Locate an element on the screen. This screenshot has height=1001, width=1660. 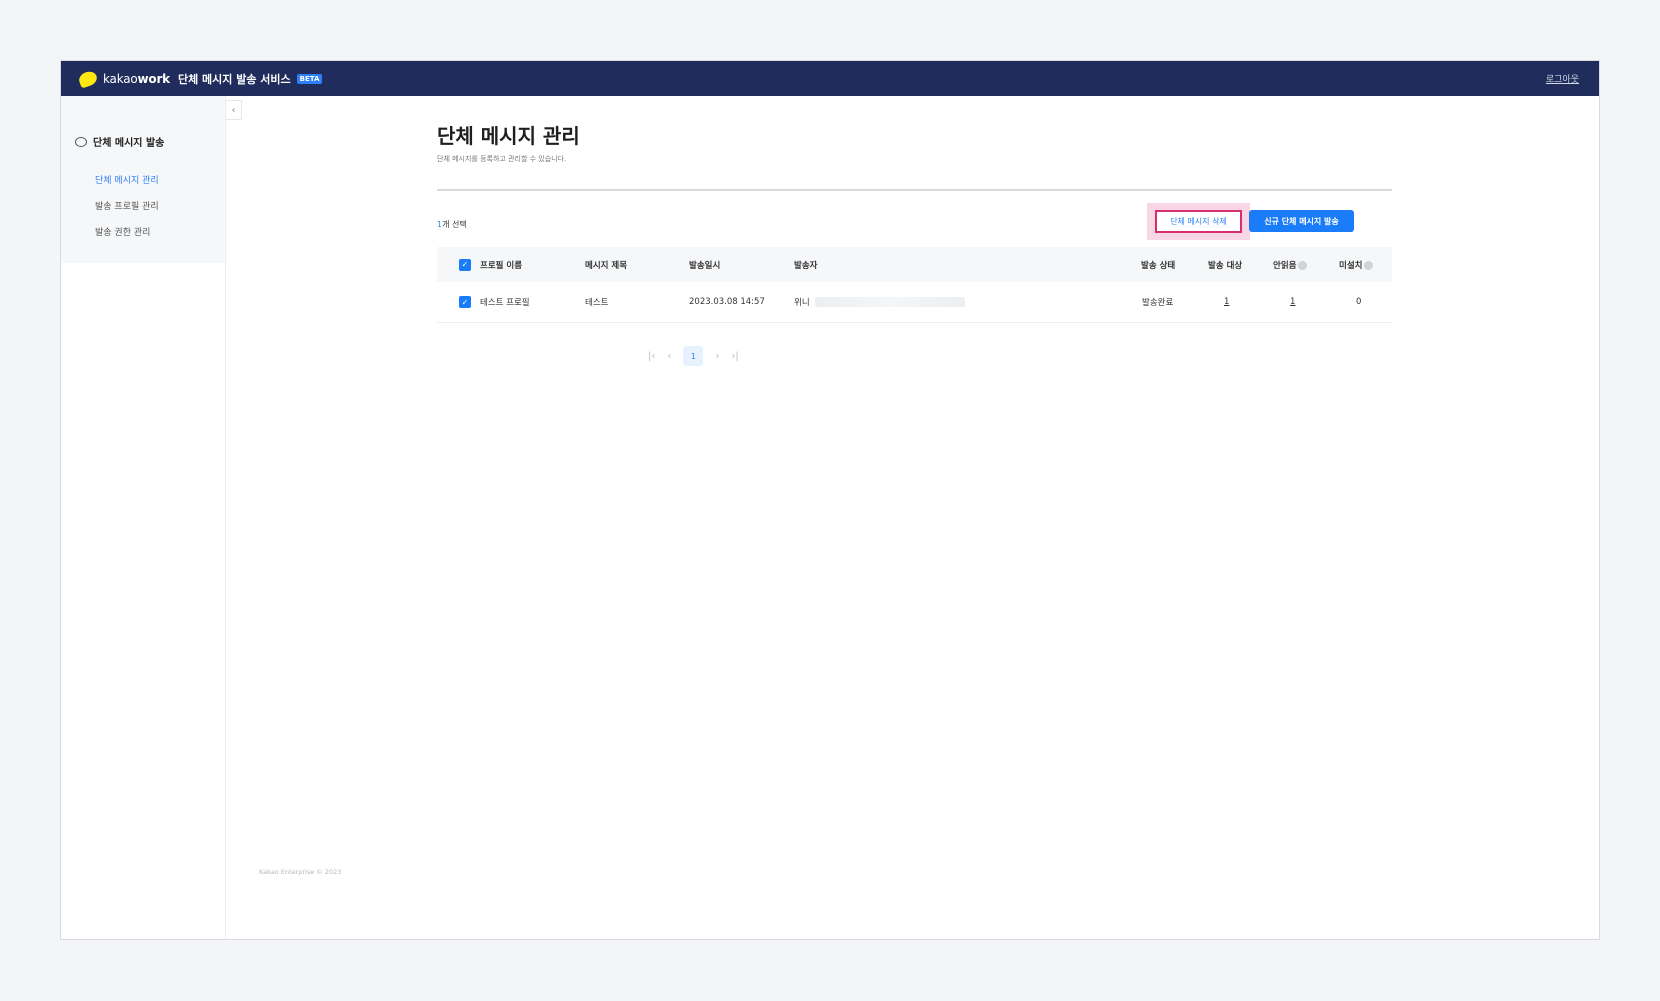
footer-copyright: Kakao Enterprise © 2023 is located at coordinates (300, 872).